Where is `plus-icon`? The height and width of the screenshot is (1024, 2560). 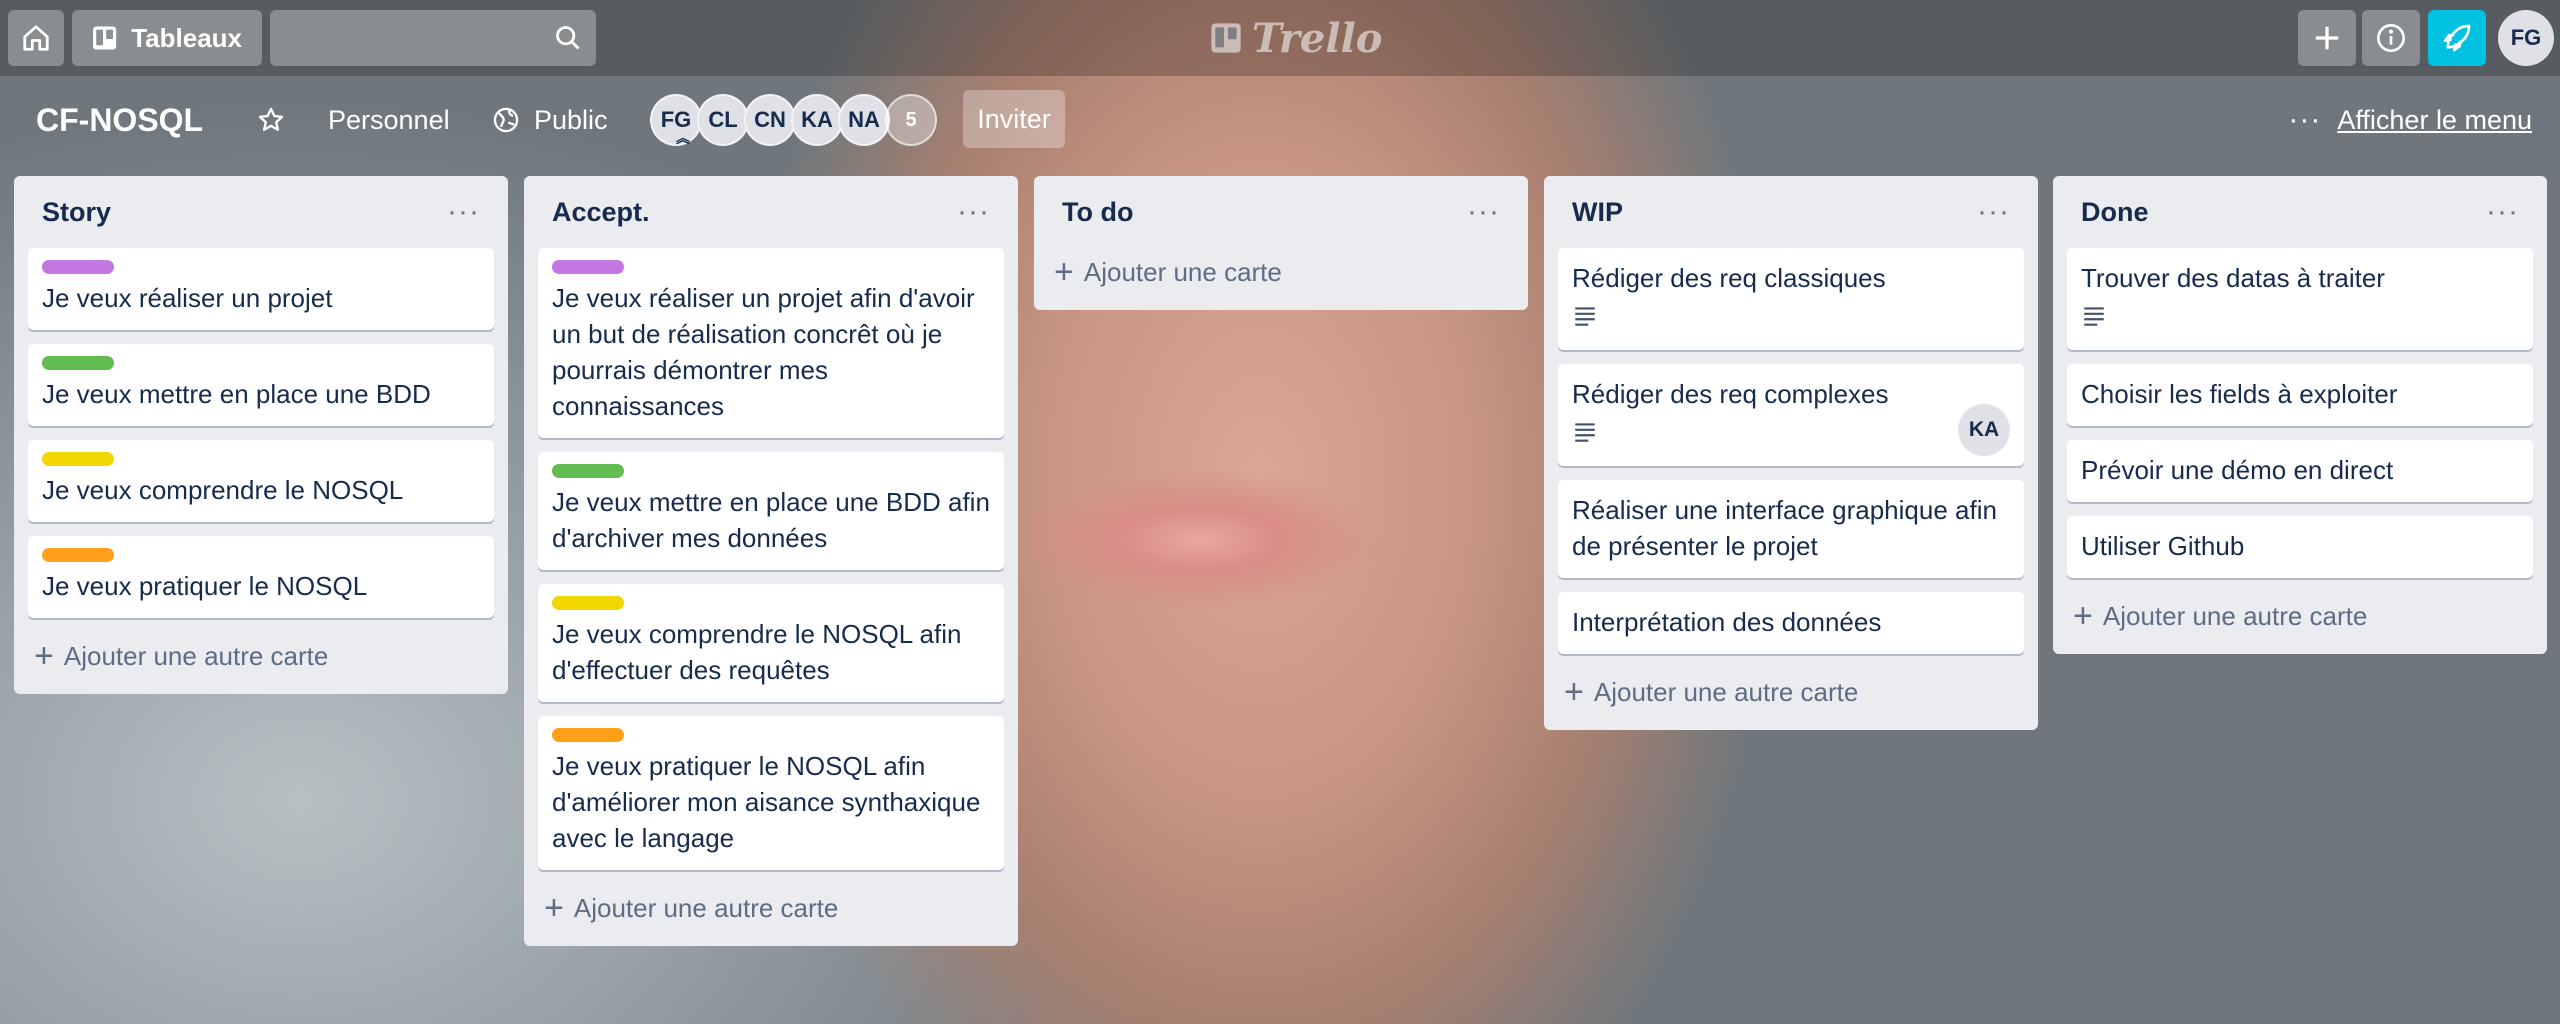 plus-icon is located at coordinates (2327, 38).